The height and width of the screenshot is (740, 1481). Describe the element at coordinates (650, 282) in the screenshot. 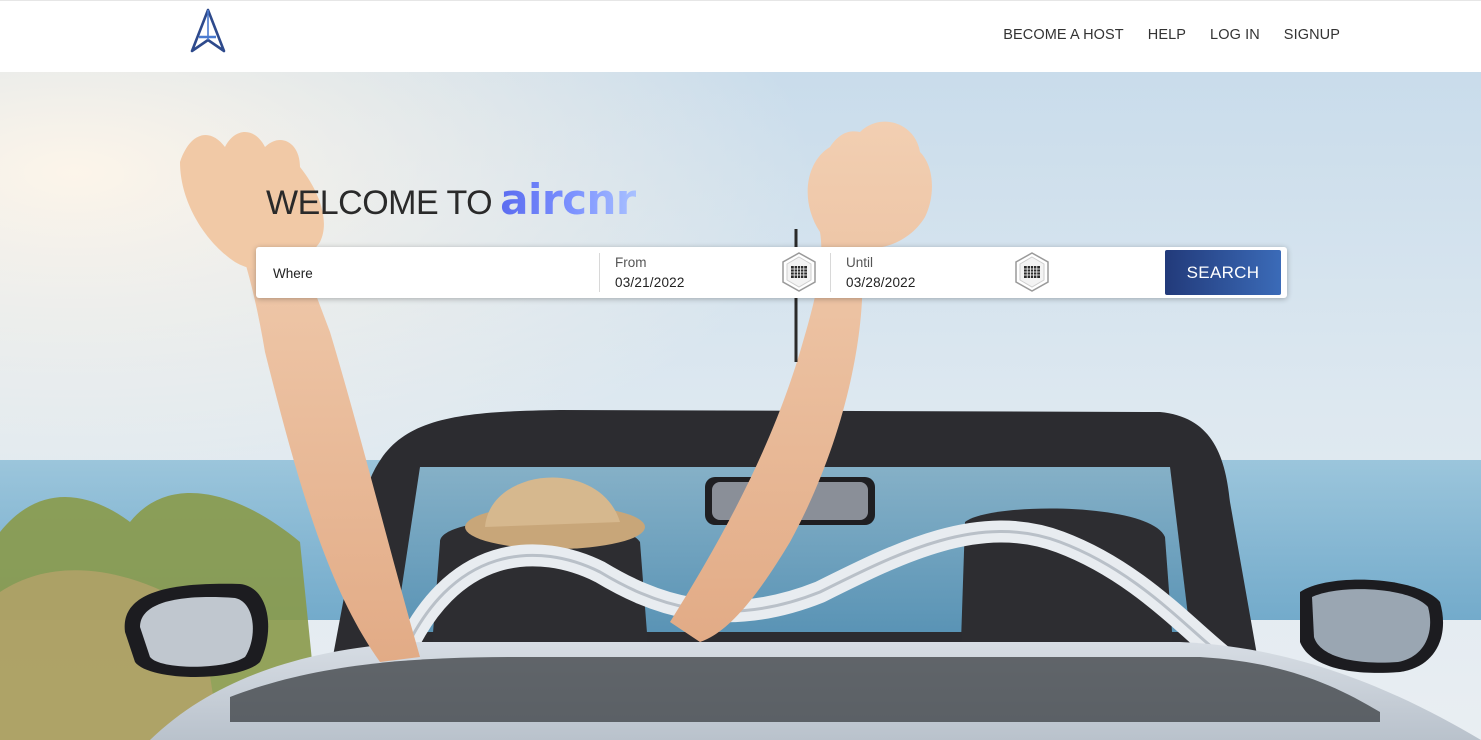

I see `from-date-field: 03/21/2022` at that location.